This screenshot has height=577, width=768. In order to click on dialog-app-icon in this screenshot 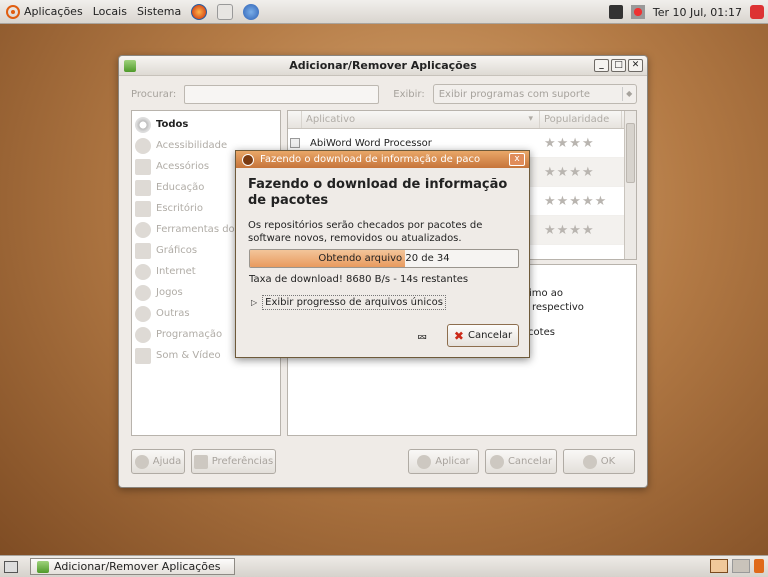, I will do `click(248, 159)`.